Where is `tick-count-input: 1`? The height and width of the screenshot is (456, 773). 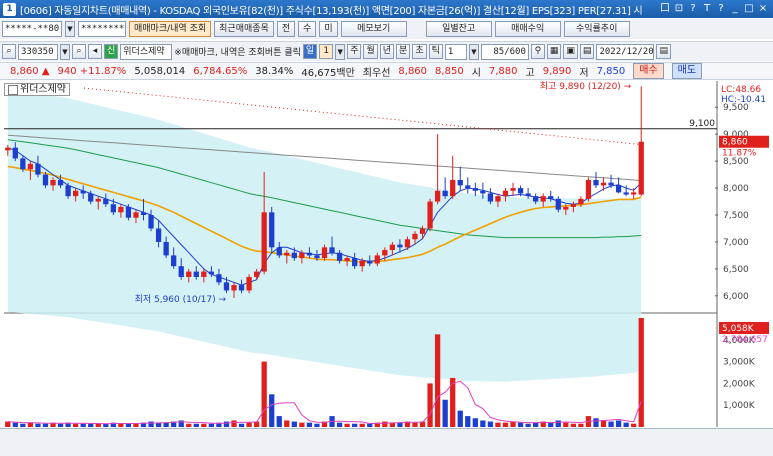 tick-count-input: 1 is located at coordinates (455, 51).